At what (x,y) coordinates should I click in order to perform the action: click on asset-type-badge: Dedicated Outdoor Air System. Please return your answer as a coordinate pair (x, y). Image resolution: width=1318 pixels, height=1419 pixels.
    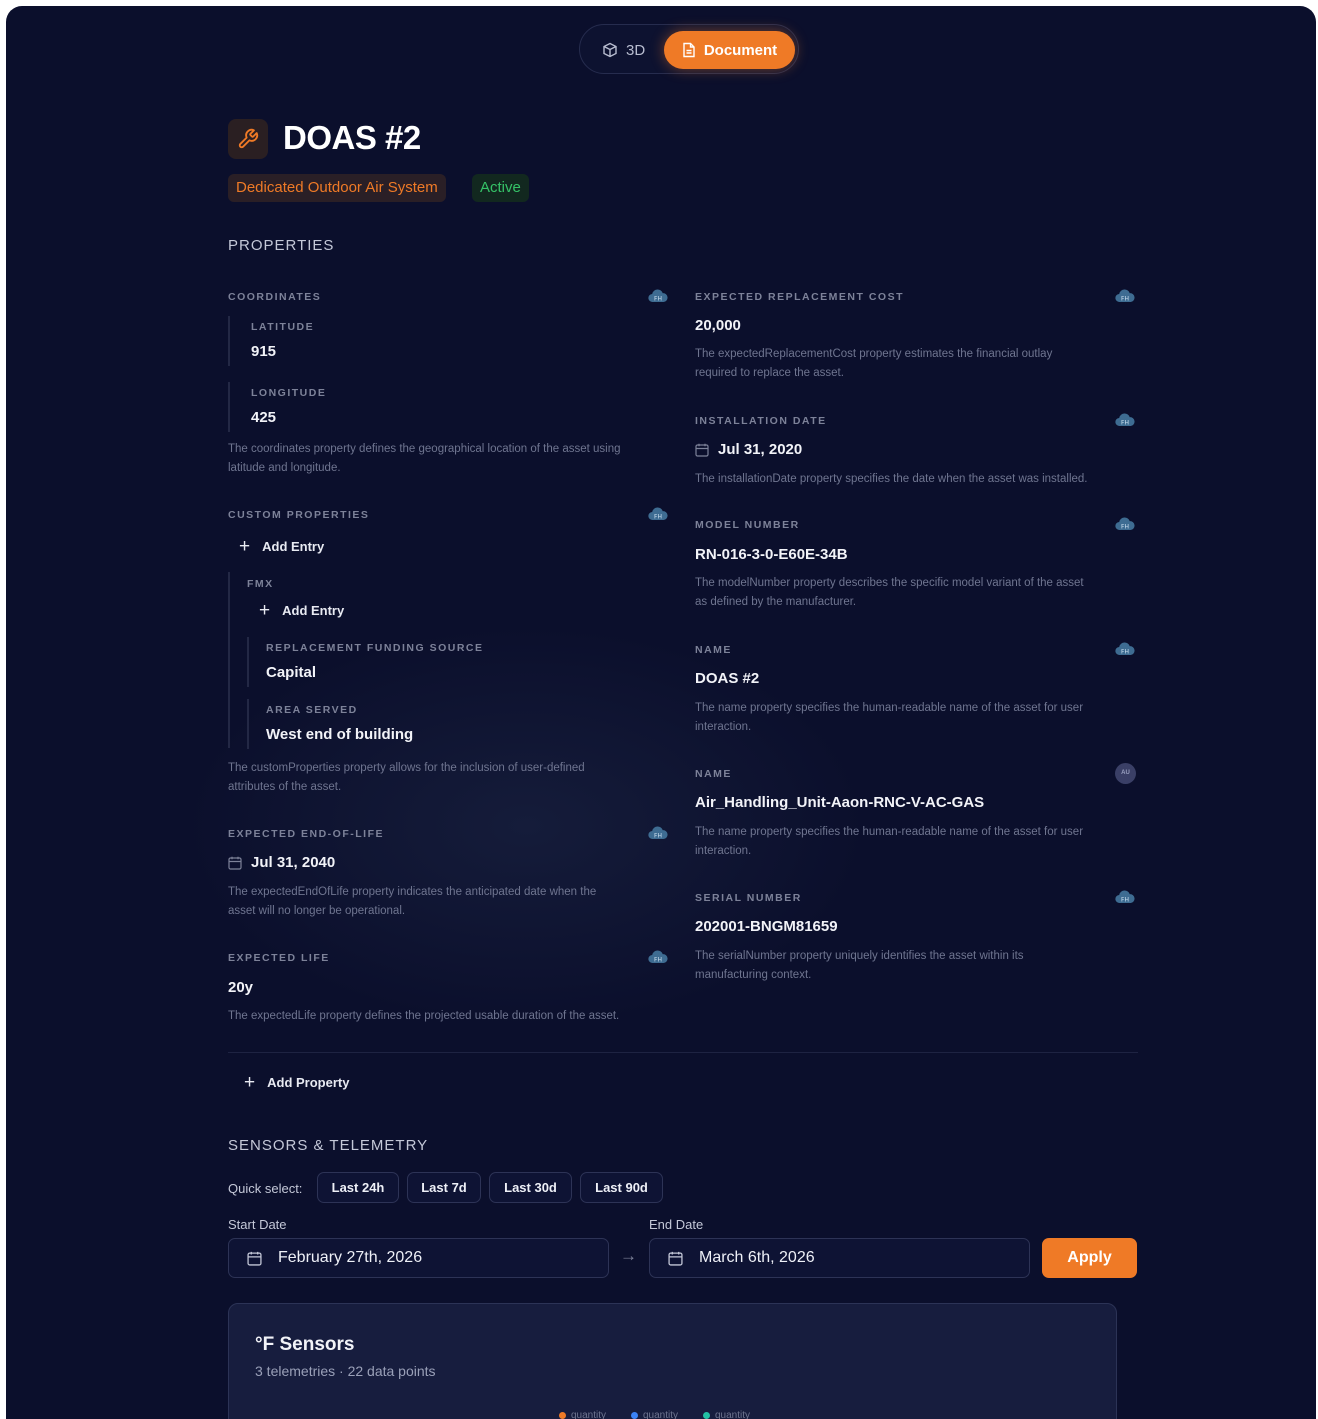
    Looking at the image, I should click on (337, 188).